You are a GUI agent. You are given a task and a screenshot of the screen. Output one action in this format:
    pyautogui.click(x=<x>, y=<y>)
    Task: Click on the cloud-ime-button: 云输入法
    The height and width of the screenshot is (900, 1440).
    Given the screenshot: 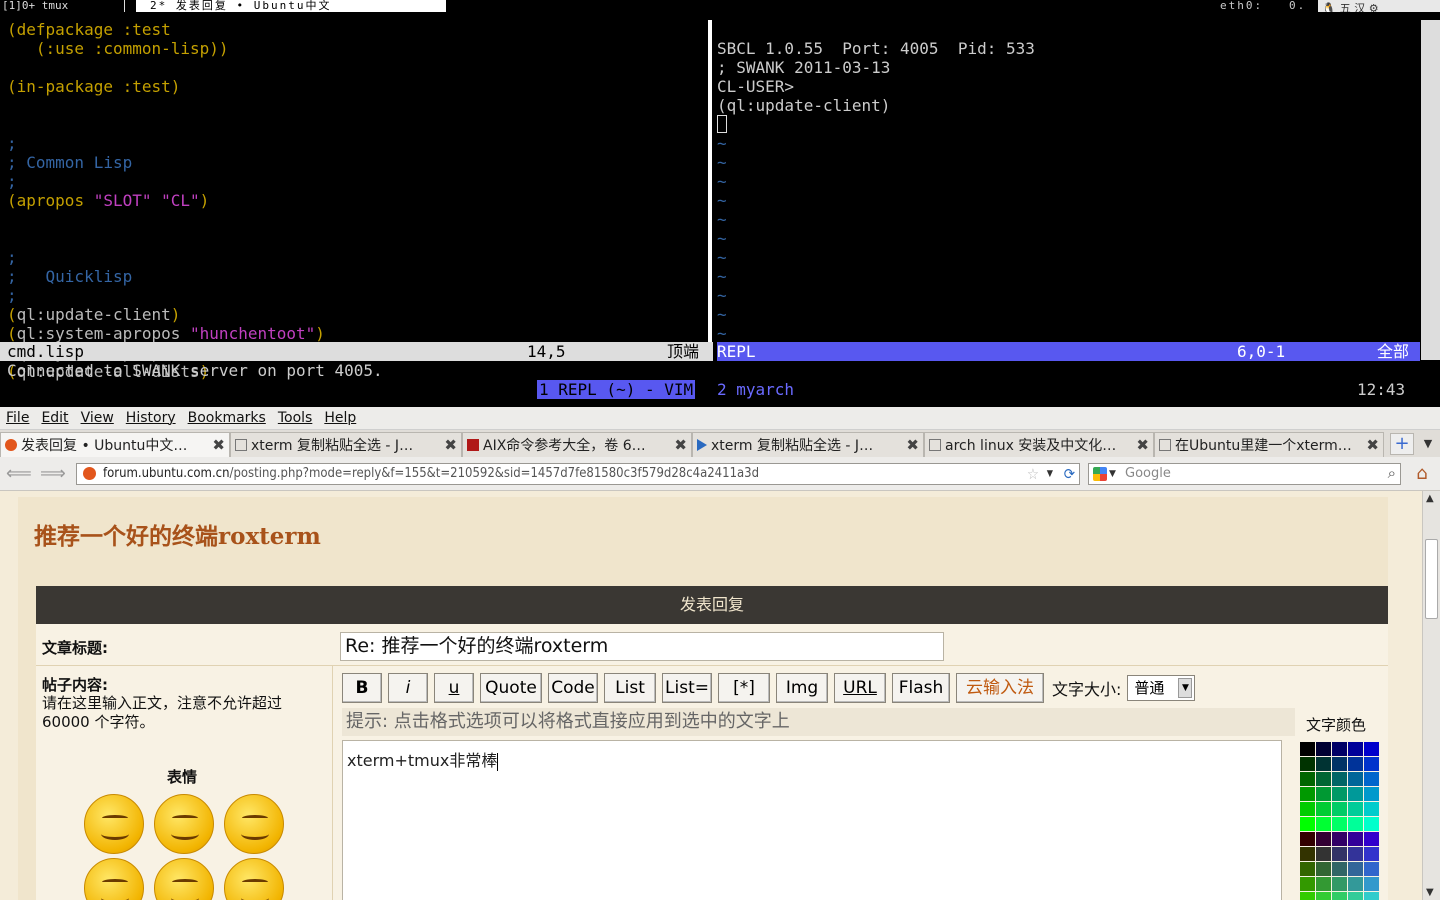 What is the action you would take?
    pyautogui.click(x=1000, y=688)
    